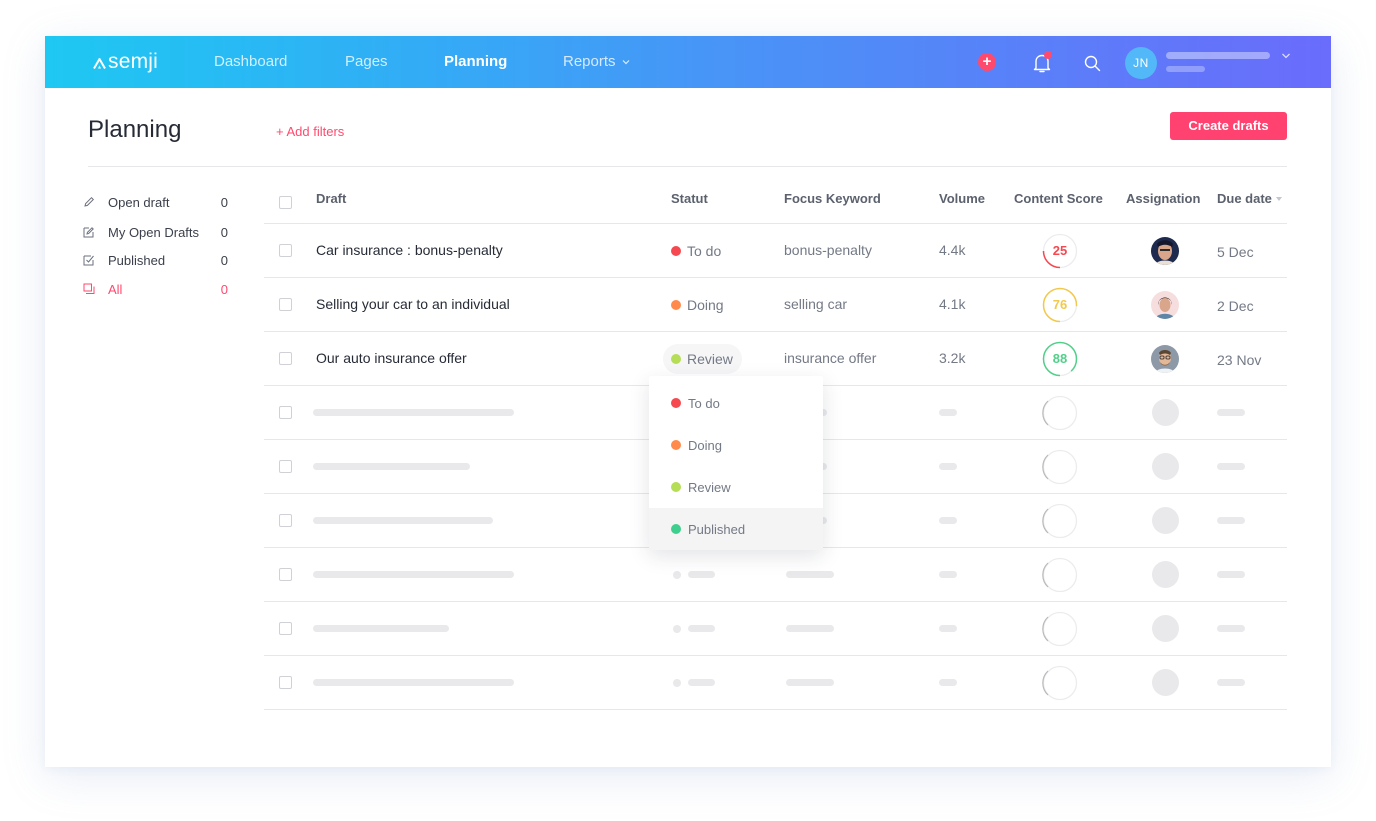  Describe the element at coordinates (1244, 198) in the screenshot. I see `due-date-label: Due date` at that location.